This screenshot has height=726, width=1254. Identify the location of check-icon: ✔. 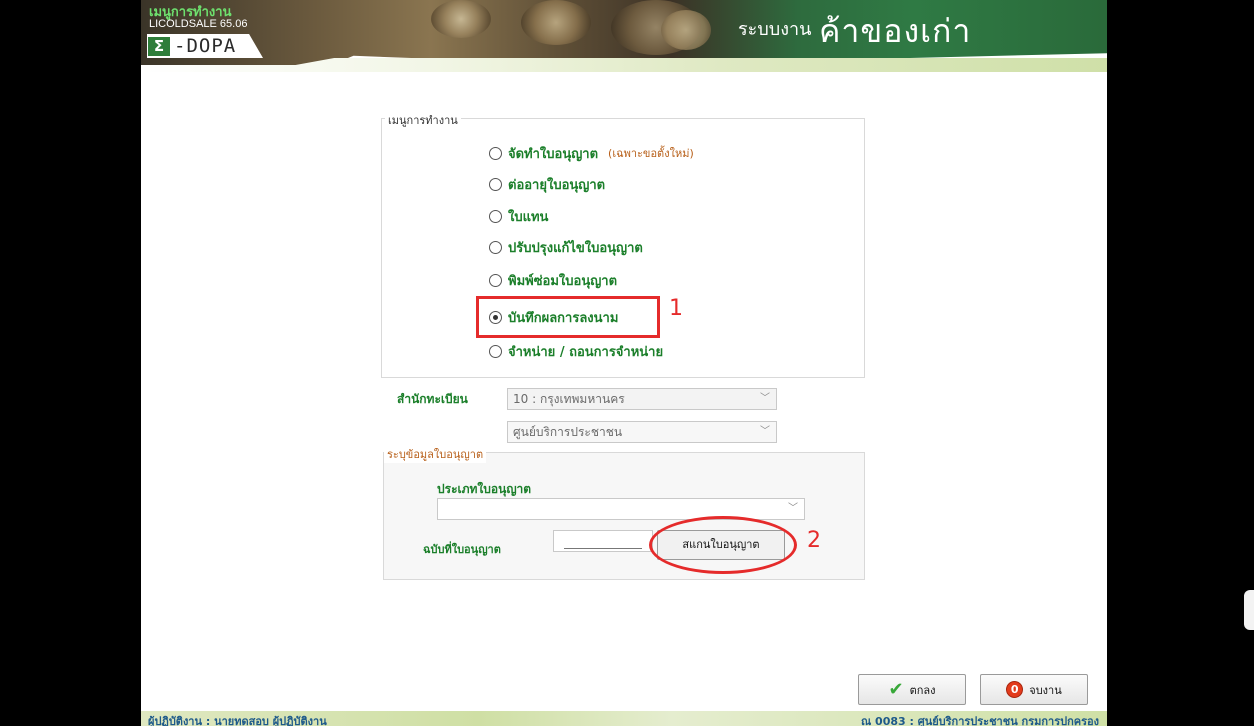
(896, 689).